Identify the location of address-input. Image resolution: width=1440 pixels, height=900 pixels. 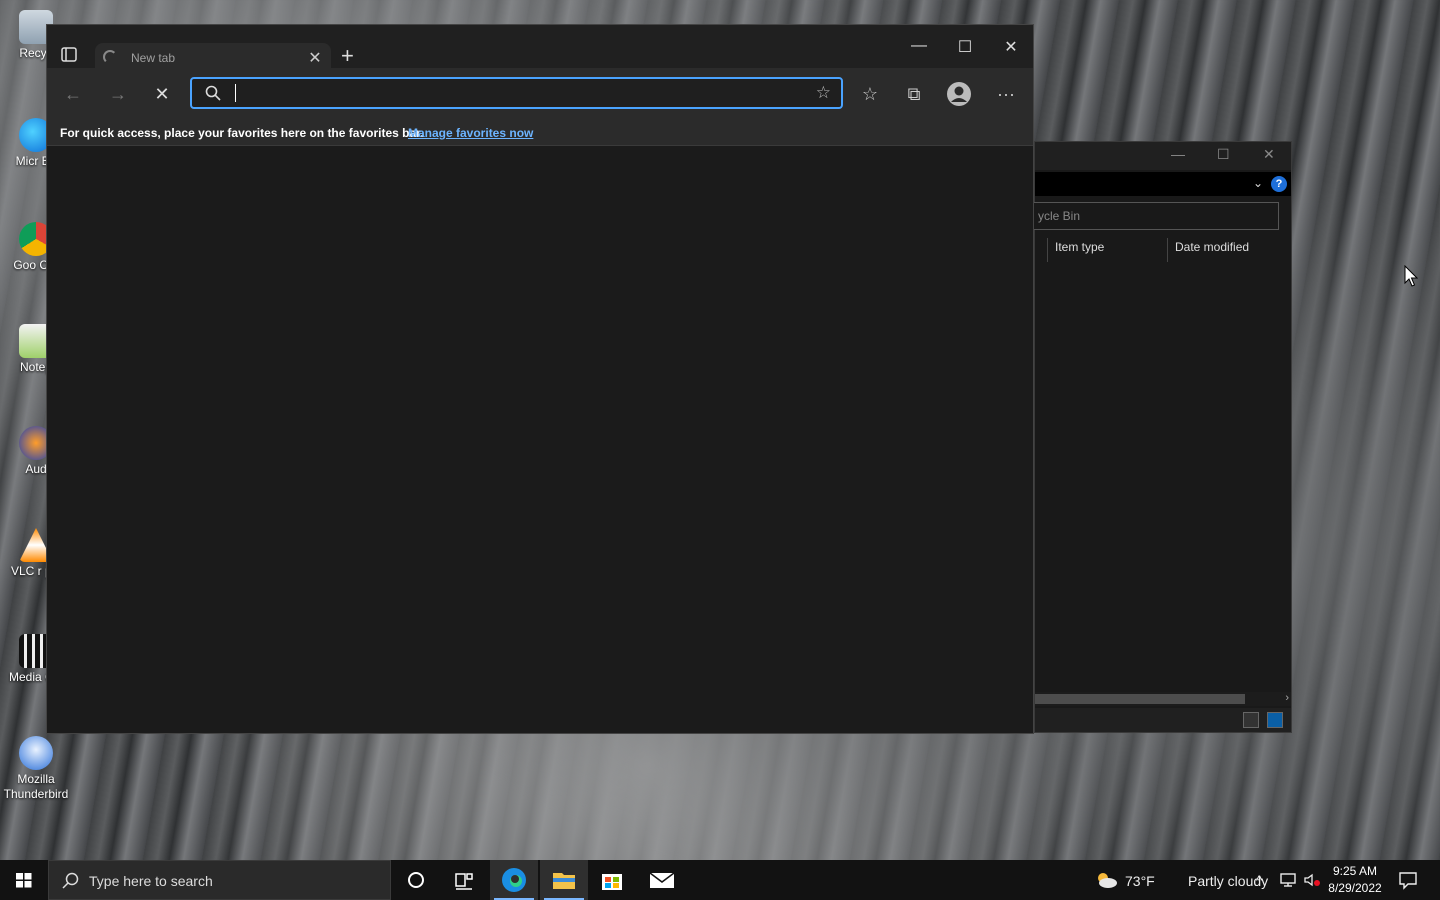
(516, 93).